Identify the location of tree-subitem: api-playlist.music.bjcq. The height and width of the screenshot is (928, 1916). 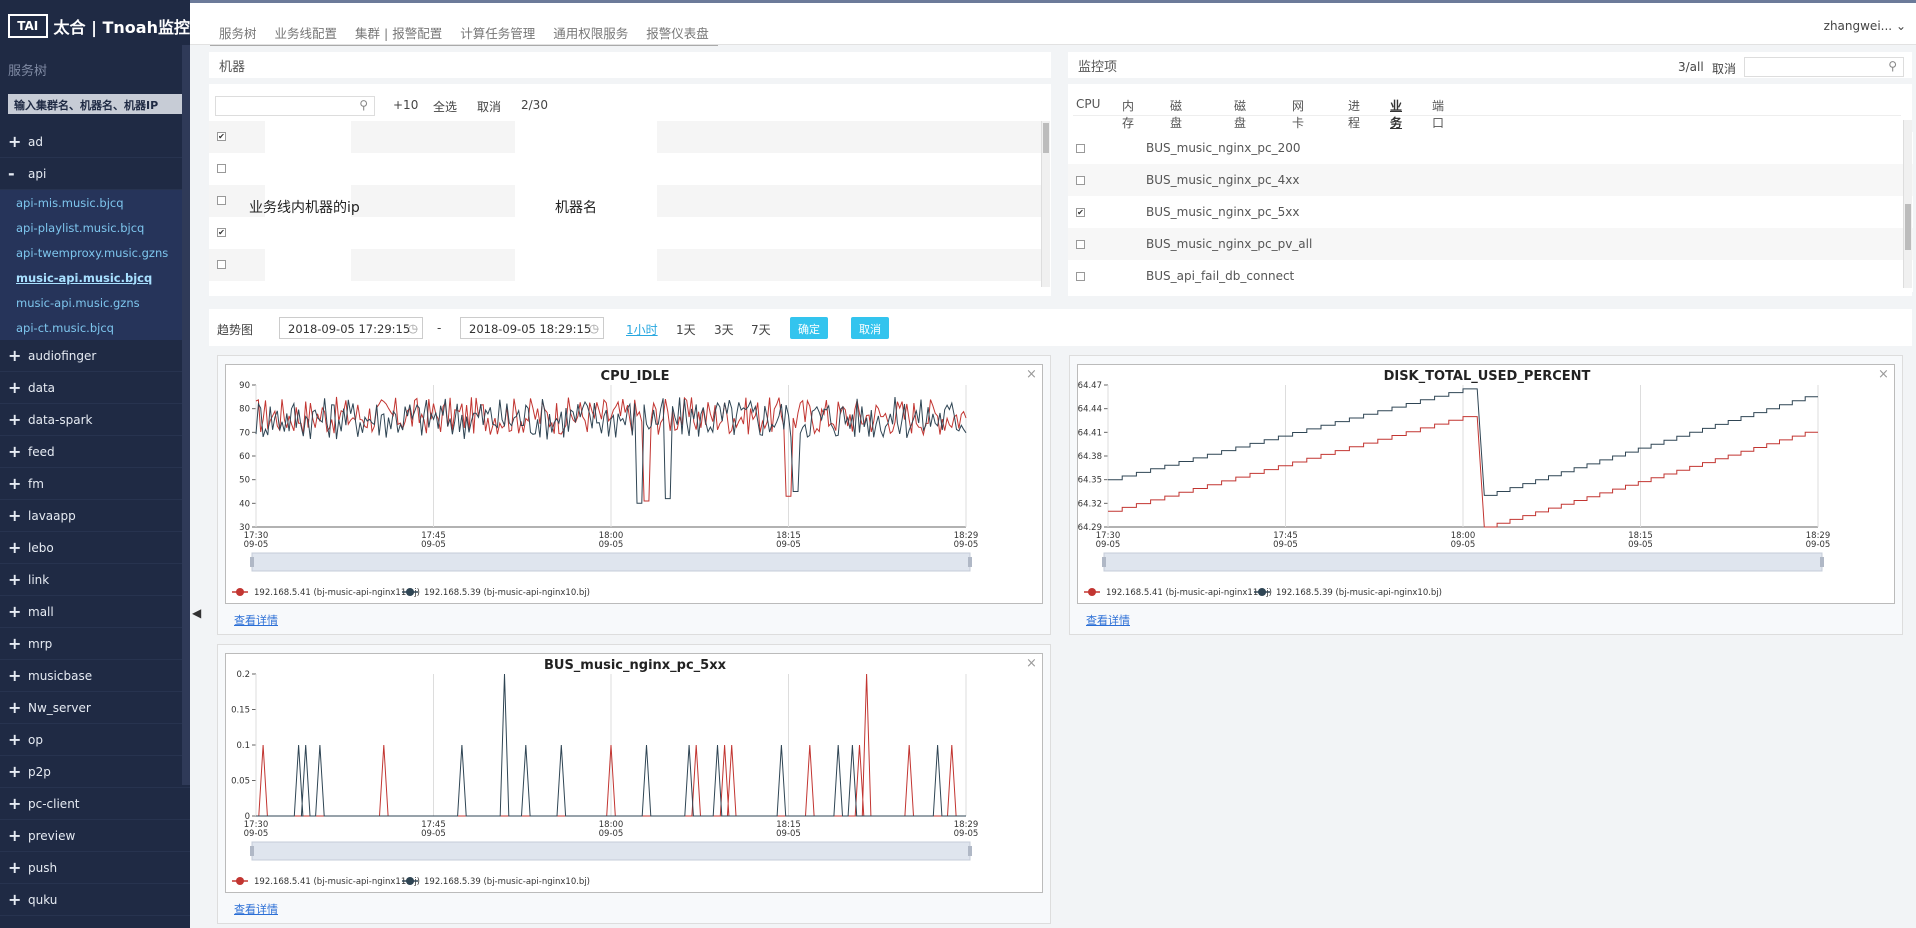
(95, 227).